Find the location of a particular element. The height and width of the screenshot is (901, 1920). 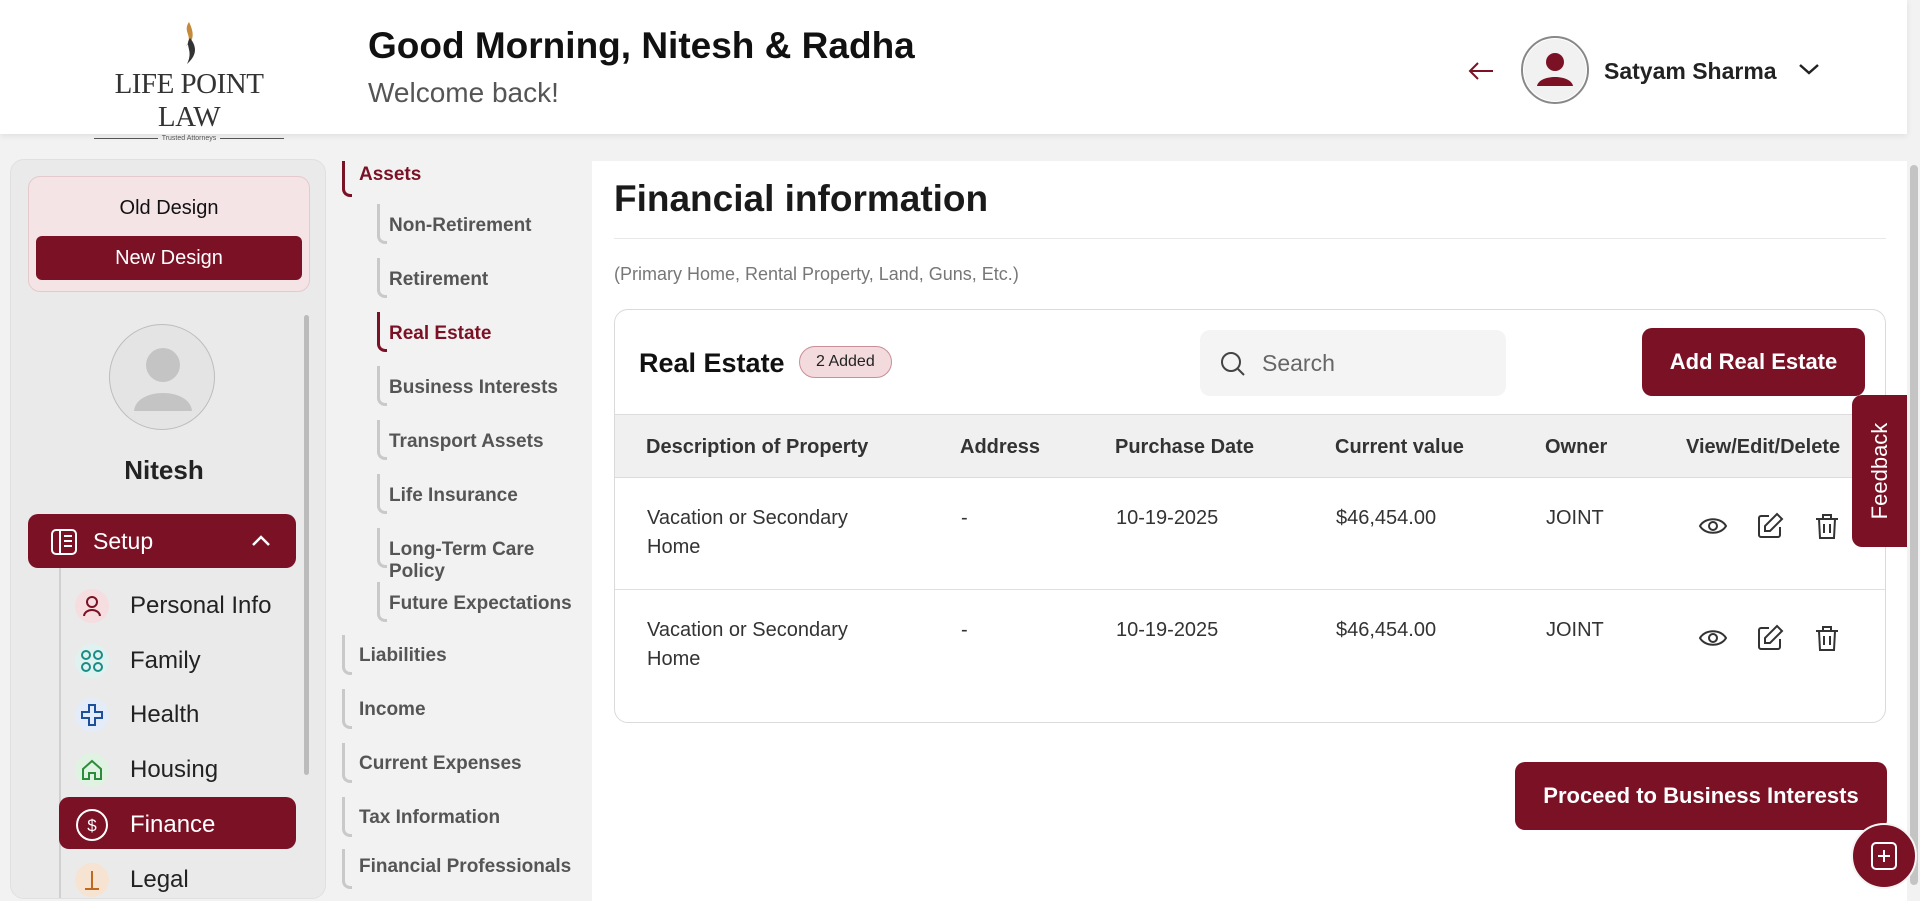

profile-placeholder-icon is located at coordinates (163, 379).